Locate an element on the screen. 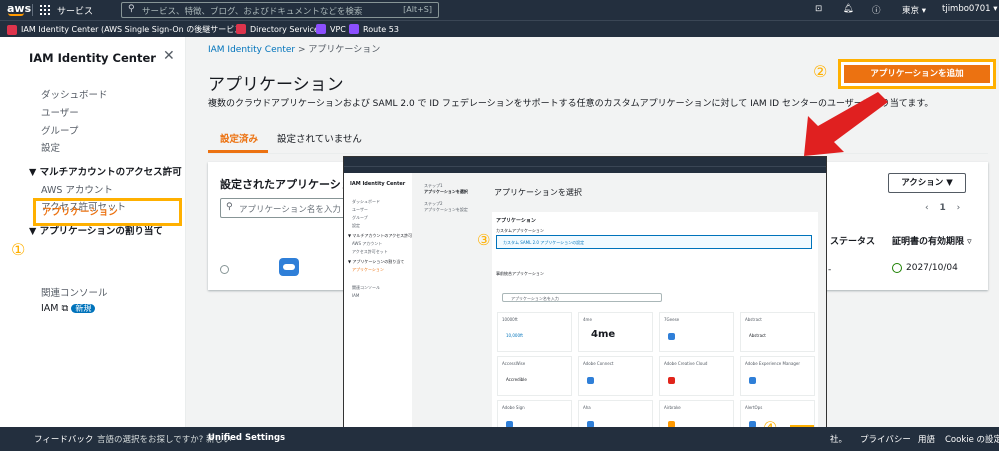 The image size is (999, 451). search-placeholder: サービス、特徴、ブログ、およびドキュメントなどを検索 is located at coordinates (252, 12).